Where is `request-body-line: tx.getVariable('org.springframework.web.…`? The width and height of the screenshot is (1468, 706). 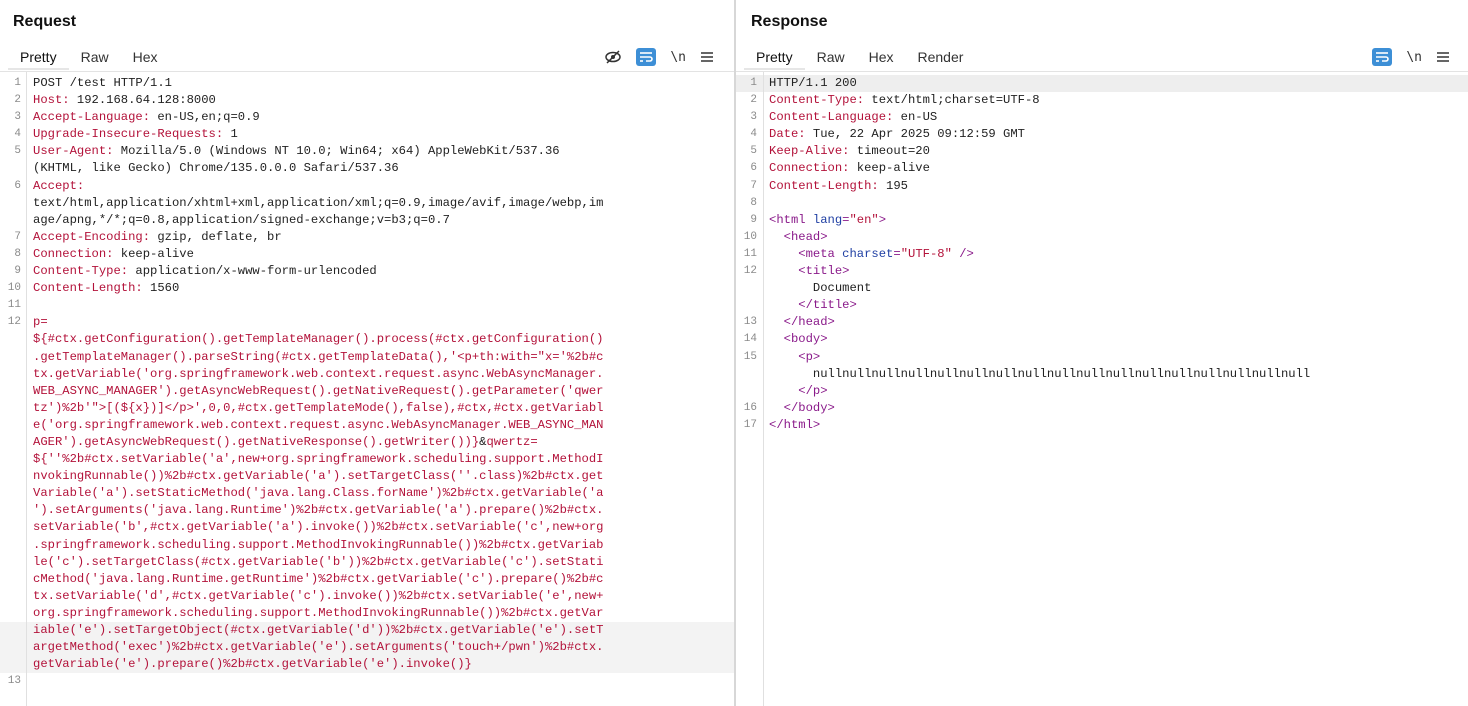
request-body-line: tx.getVariable('org.springframework.web.… is located at coordinates (367, 374).